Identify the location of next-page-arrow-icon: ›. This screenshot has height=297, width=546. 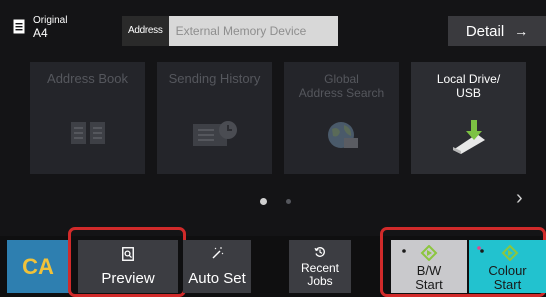
(519, 198).